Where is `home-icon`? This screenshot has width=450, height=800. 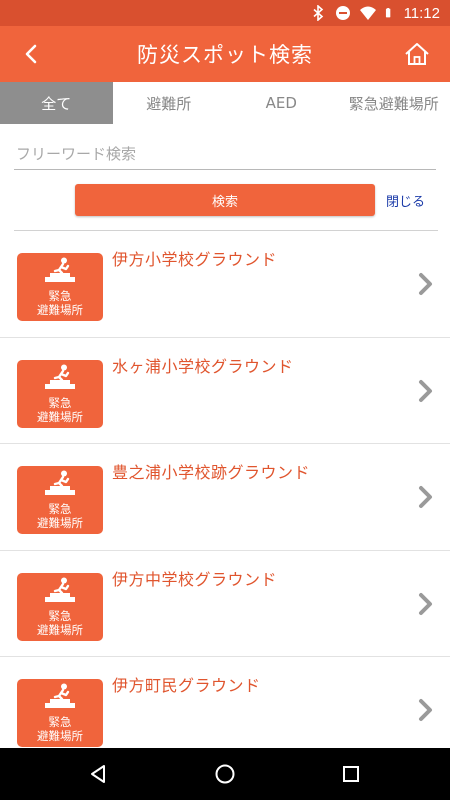 home-icon is located at coordinates (417, 54).